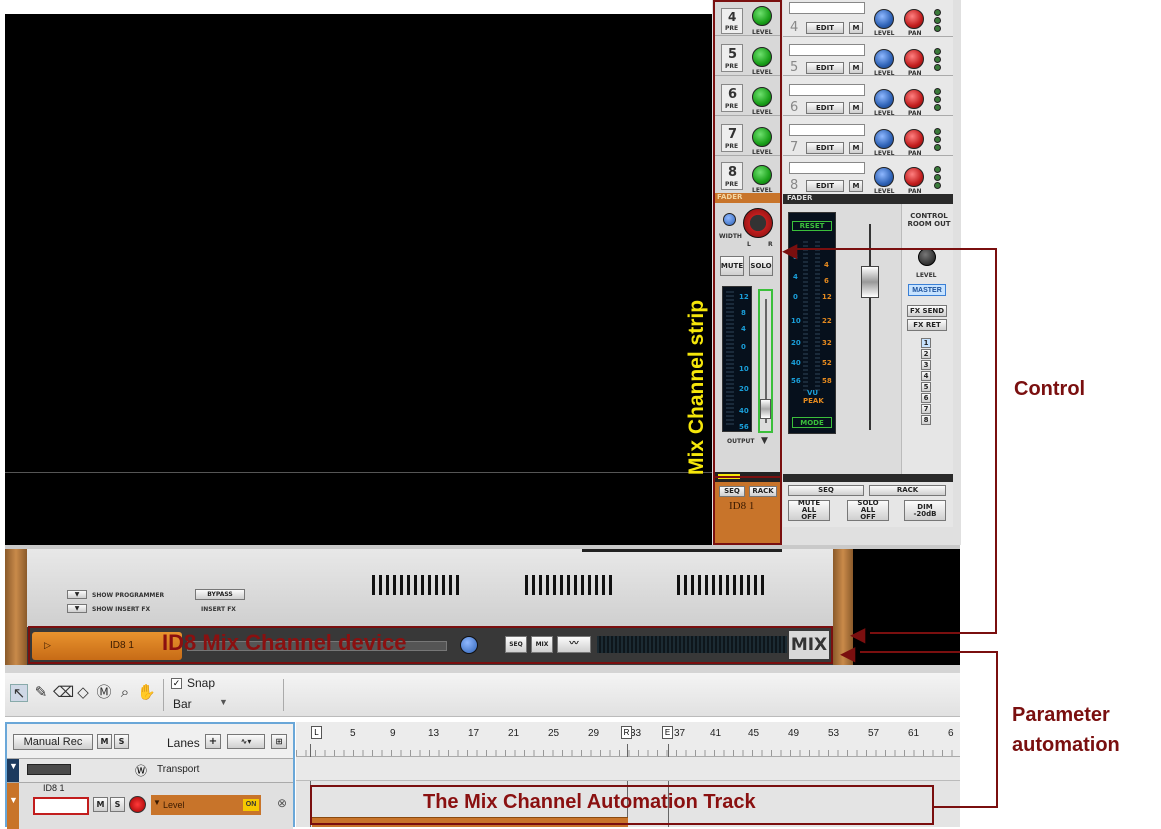 The image size is (1161, 829). Describe the element at coordinates (813, 401) in the screenshot. I see `peak-label: PEAK` at that location.